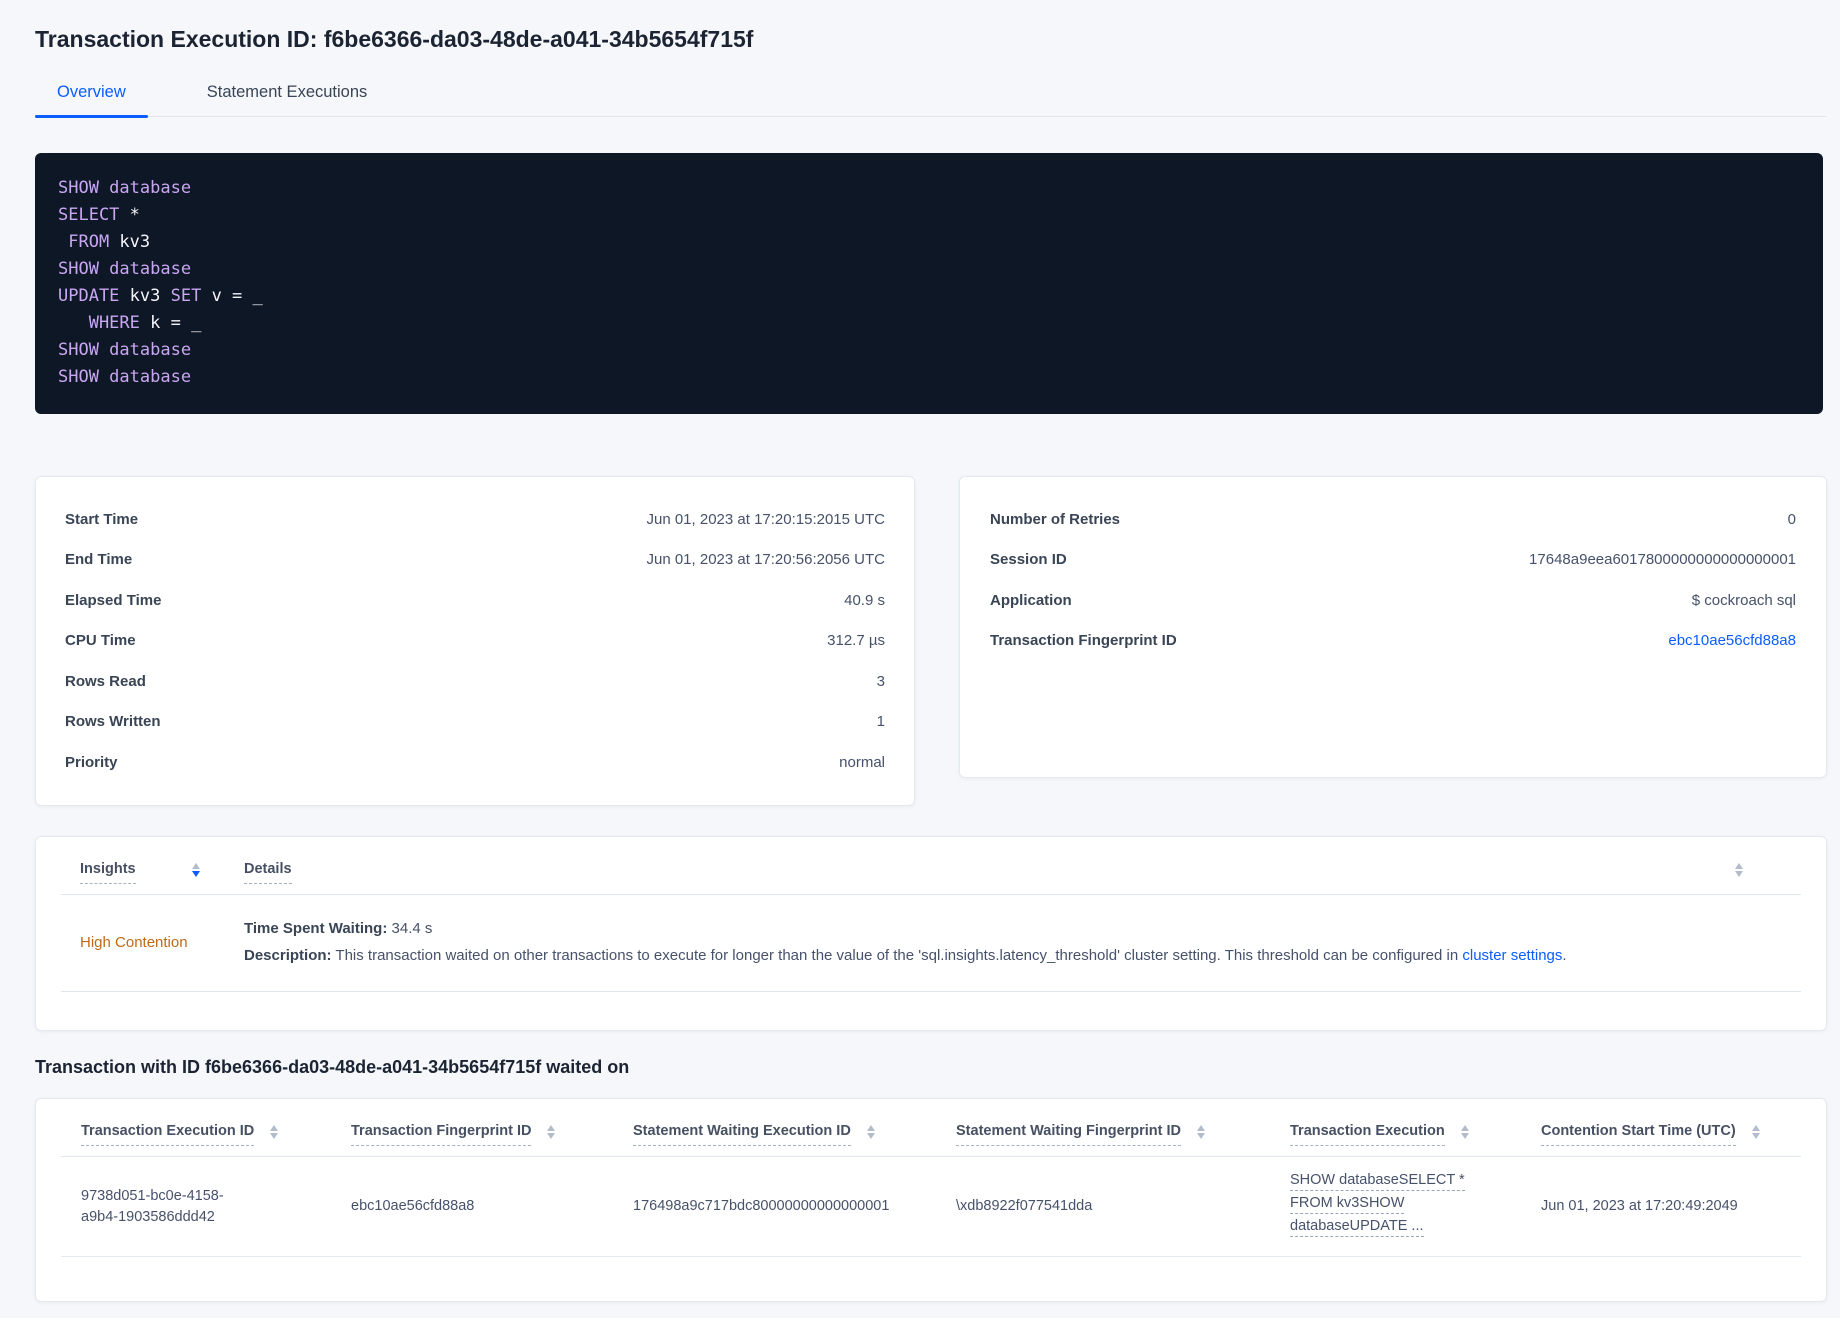 The height and width of the screenshot is (1318, 1840). What do you see at coordinates (1028, 560) in the screenshot?
I see `stat-label: Session ID` at bounding box center [1028, 560].